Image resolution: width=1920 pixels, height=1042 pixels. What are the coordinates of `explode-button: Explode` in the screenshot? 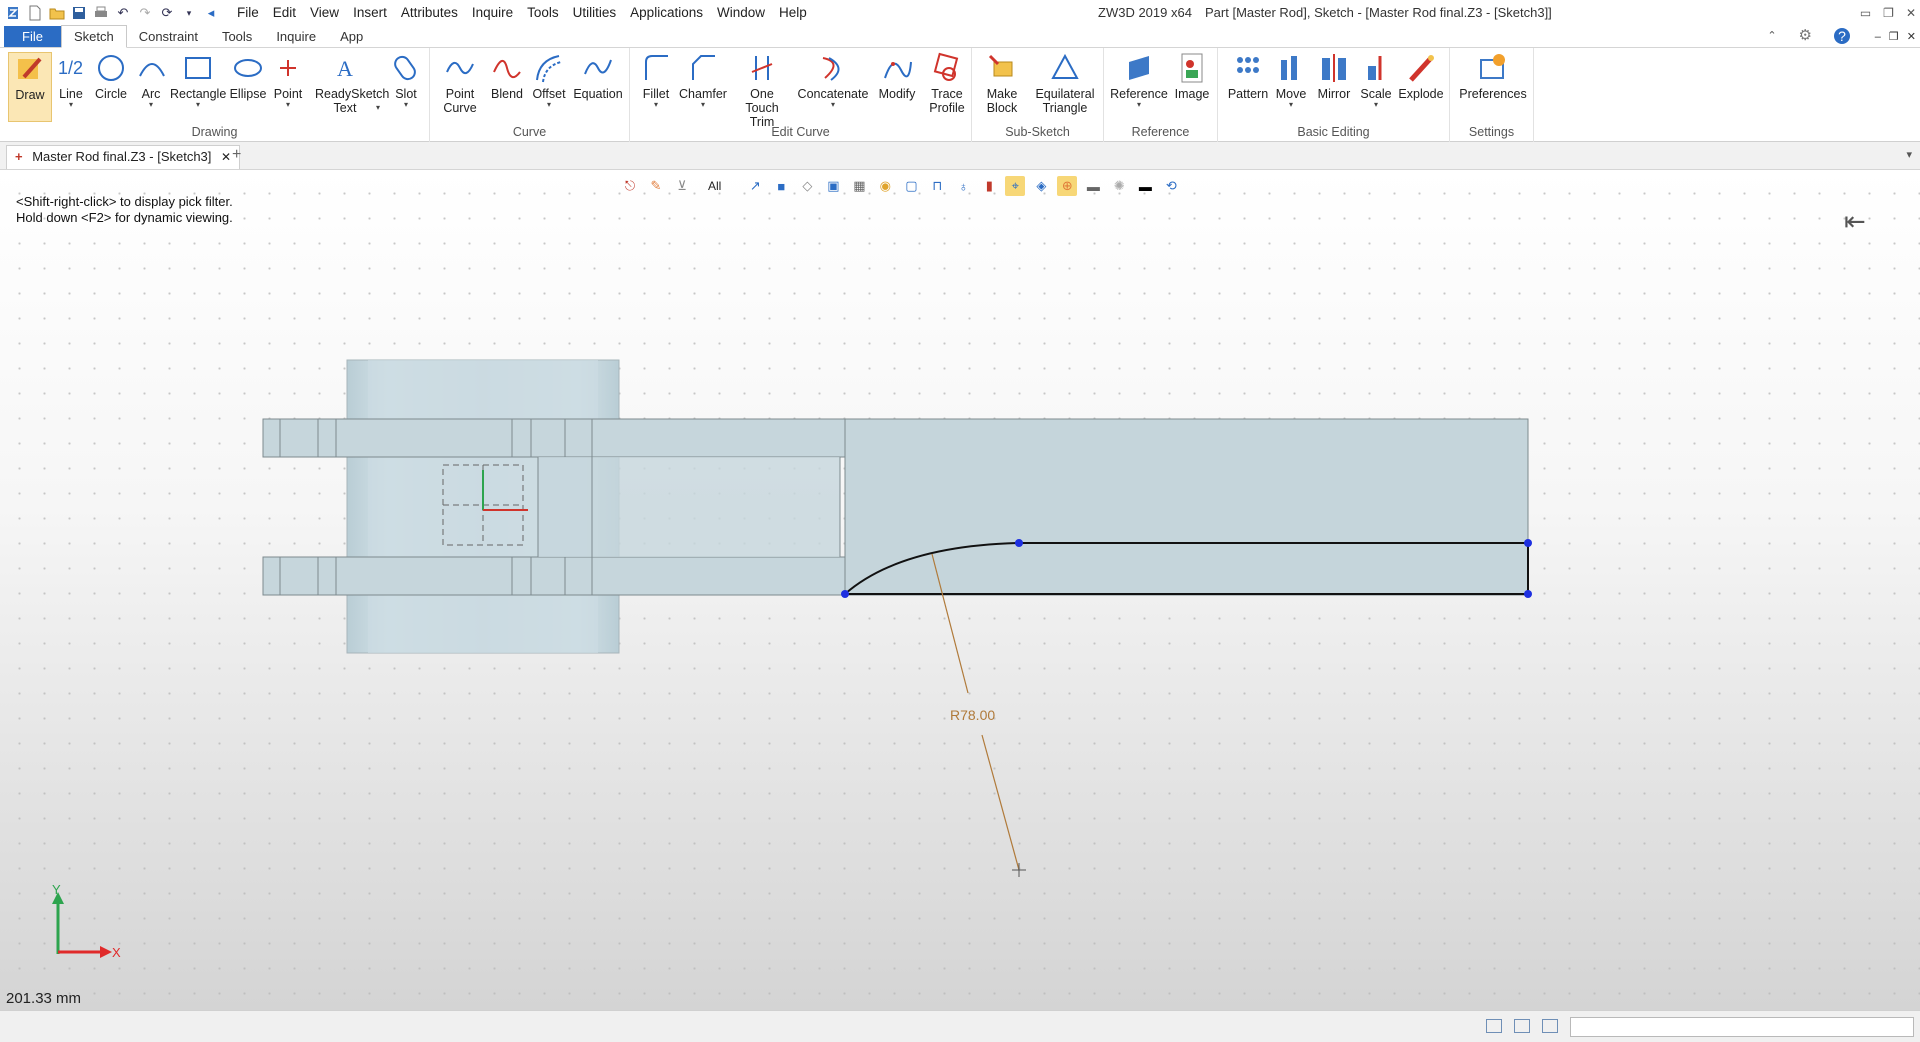 It's located at (1421, 76).